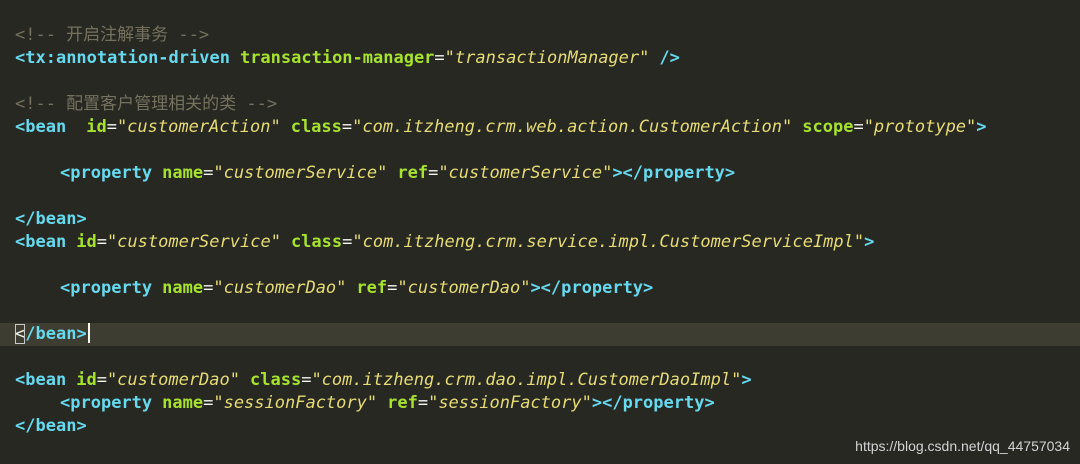 This screenshot has height=464, width=1080. What do you see at coordinates (337, 58) in the screenshot?
I see `attribute-name: transaction-manager` at bounding box center [337, 58].